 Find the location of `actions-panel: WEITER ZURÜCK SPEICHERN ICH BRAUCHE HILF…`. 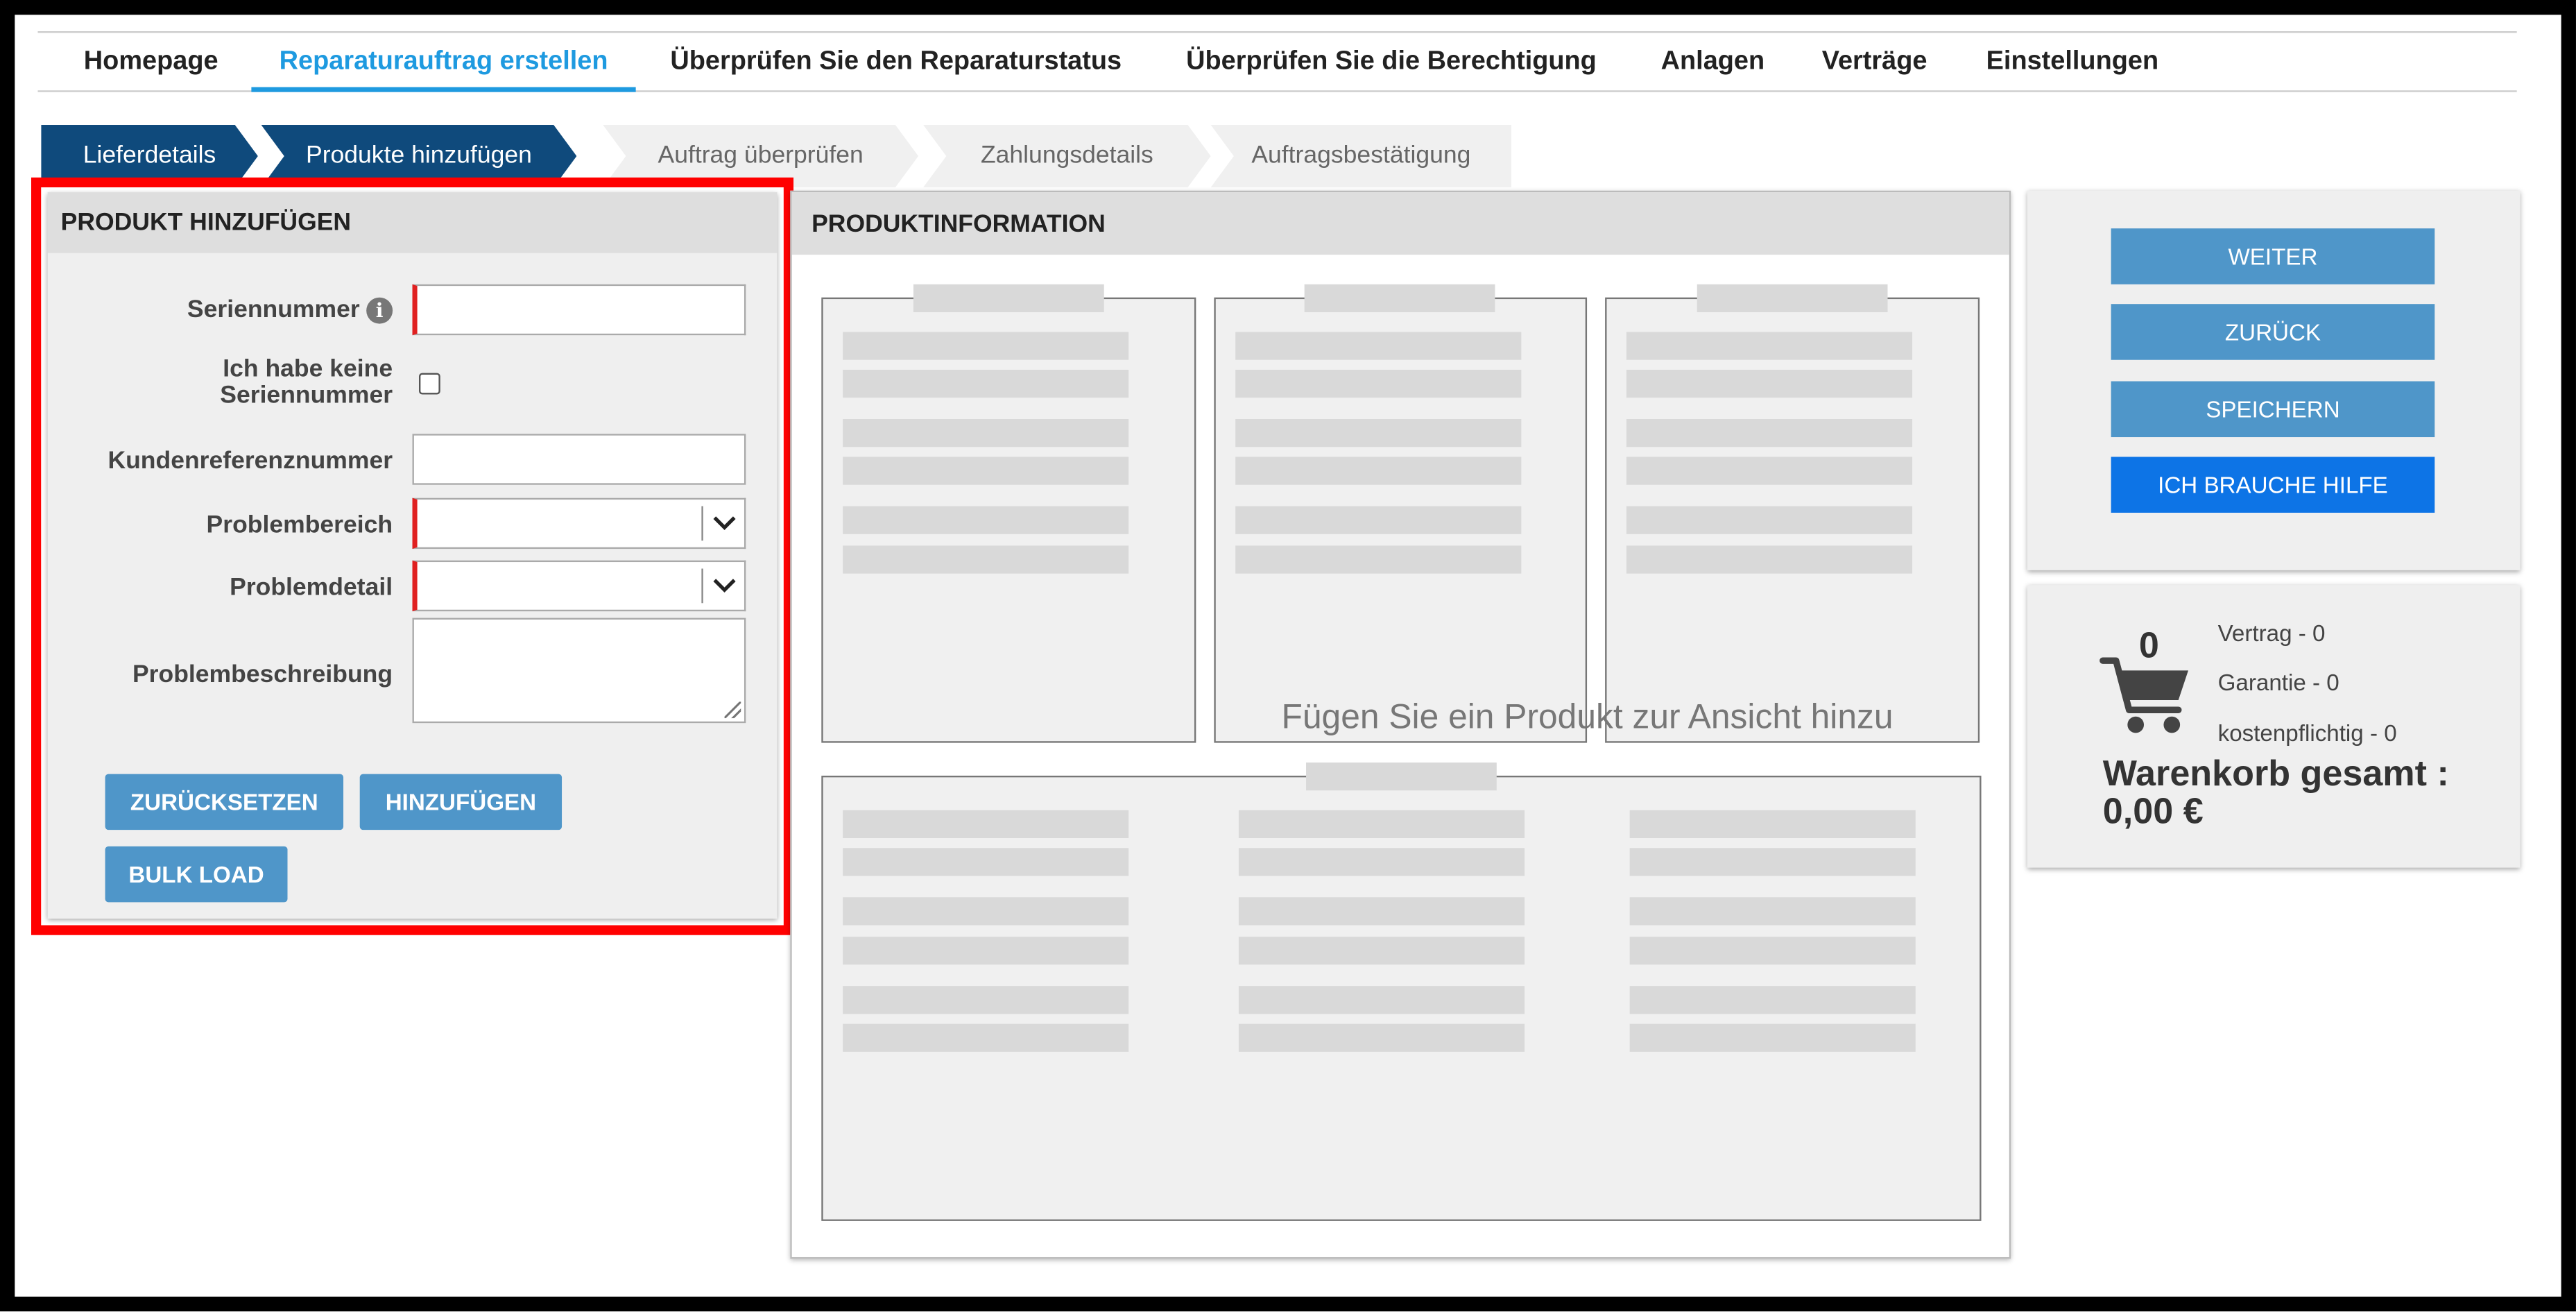

actions-panel: WEITER ZURÜCK SPEICHERN ICH BRAUCHE HILF… is located at coordinates (2274, 380).